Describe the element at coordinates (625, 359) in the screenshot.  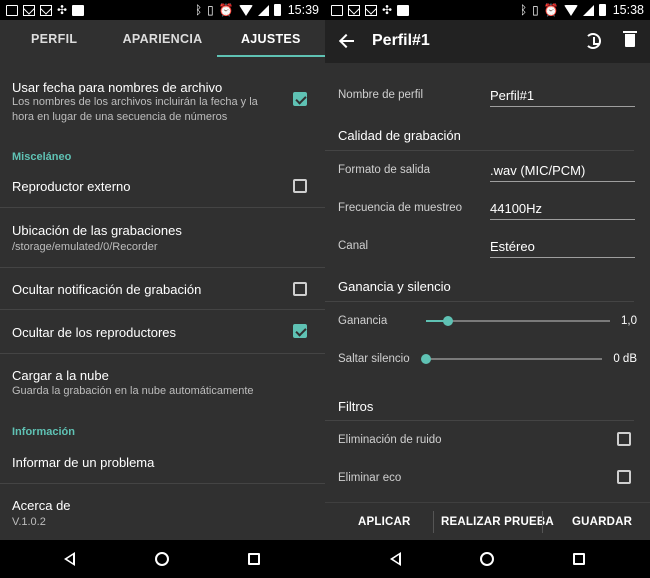
I see `skip-silence-value: 0 dB` at that location.